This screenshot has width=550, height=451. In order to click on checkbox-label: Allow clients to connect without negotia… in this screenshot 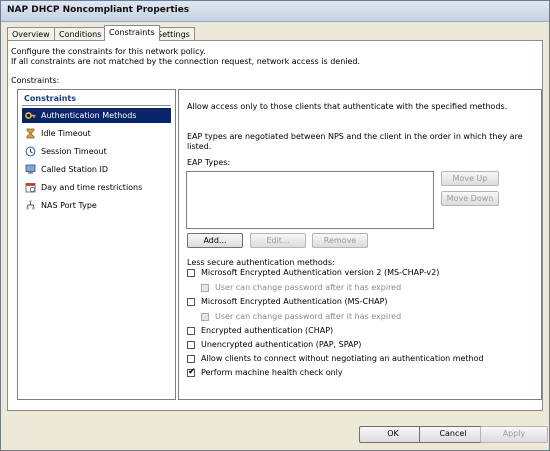, I will do `click(342, 358)`.